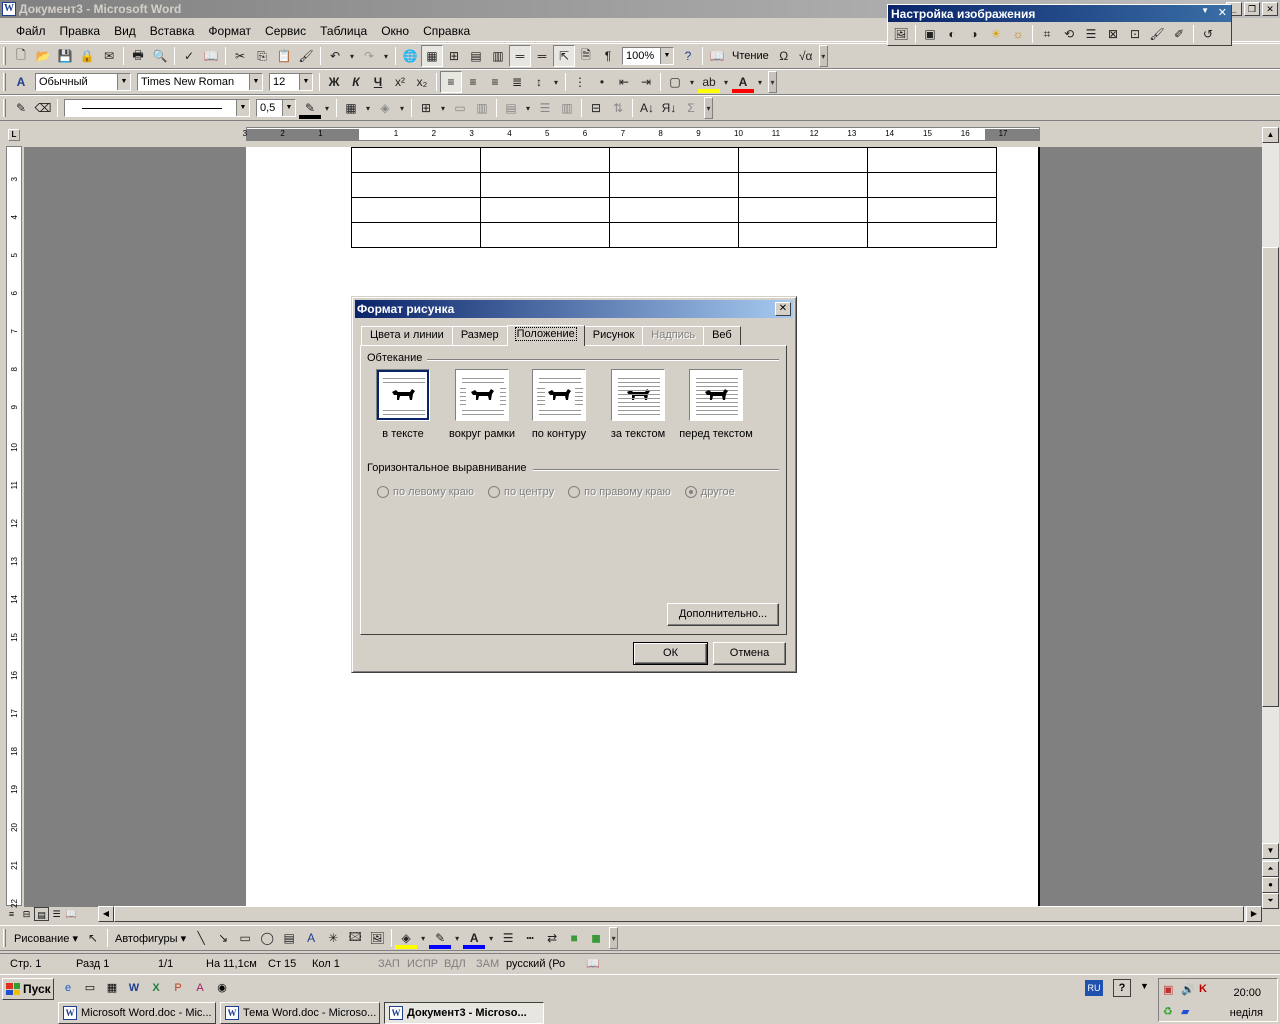  What do you see at coordinates (112, 988) in the screenshot?
I see `calculator-icon: ▦` at bounding box center [112, 988].